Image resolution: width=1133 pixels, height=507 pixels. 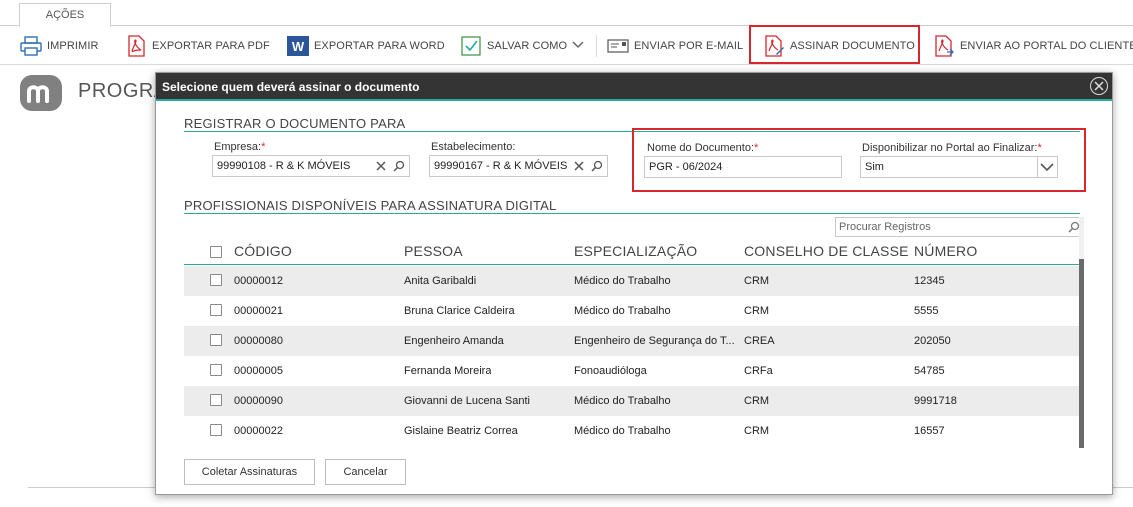 What do you see at coordinates (1099, 86) in the screenshot?
I see `close-icon` at bounding box center [1099, 86].